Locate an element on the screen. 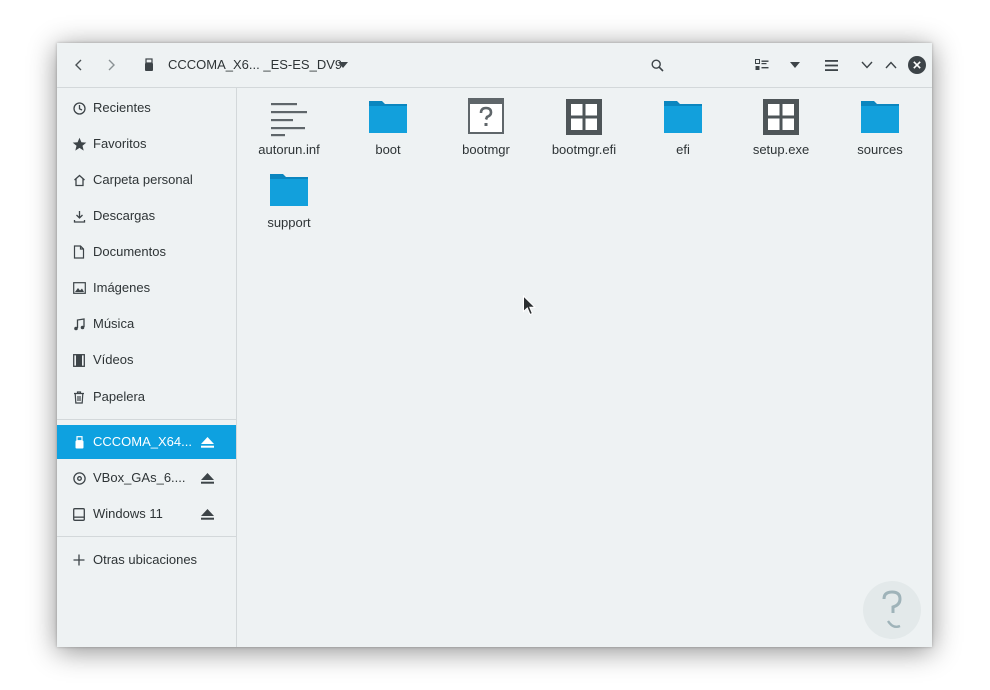 The width and height of the screenshot is (990, 690). forward-button is located at coordinates (111, 65).